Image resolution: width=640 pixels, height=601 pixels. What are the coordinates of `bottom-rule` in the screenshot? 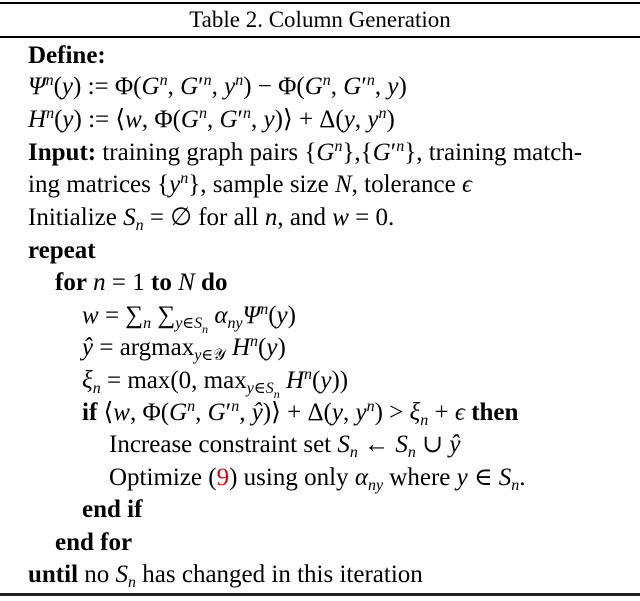 It's located at (320, 594).